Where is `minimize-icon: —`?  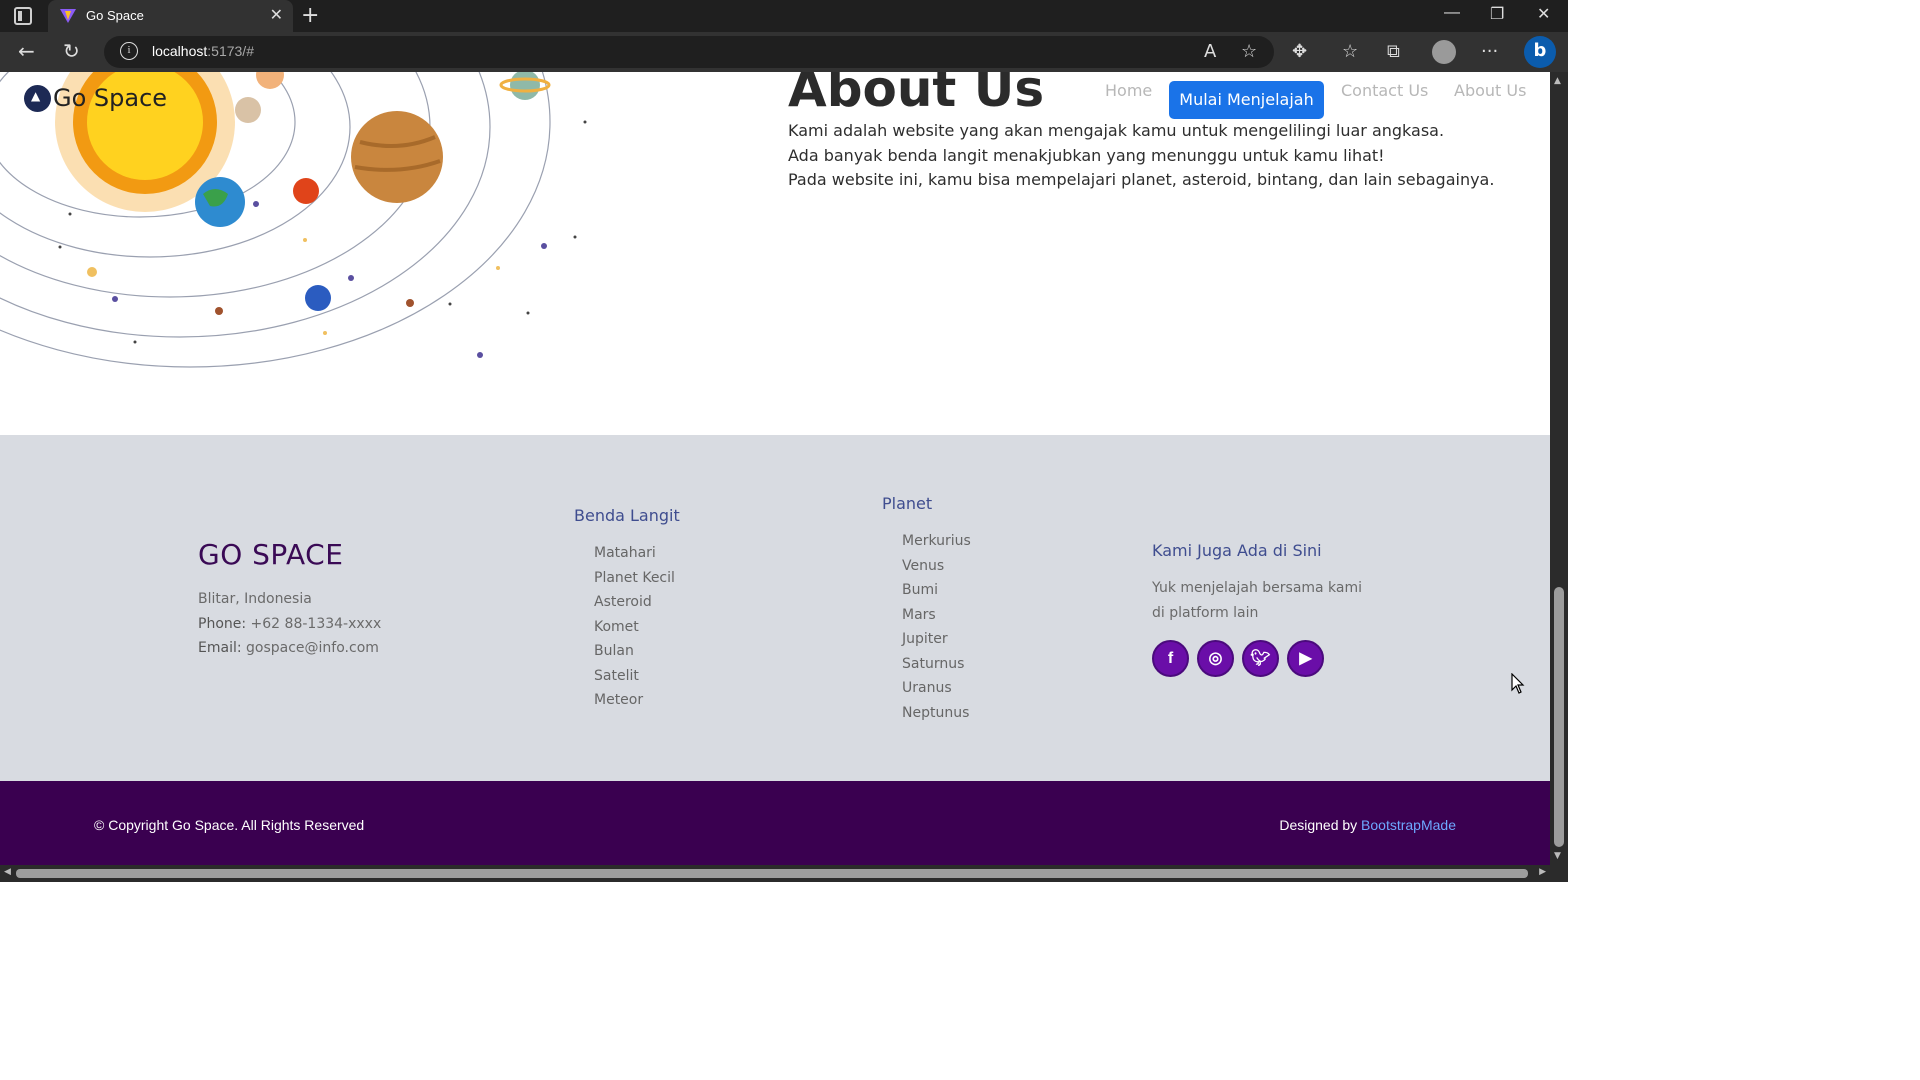 minimize-icon: — is located at coordinates (1452, 13).